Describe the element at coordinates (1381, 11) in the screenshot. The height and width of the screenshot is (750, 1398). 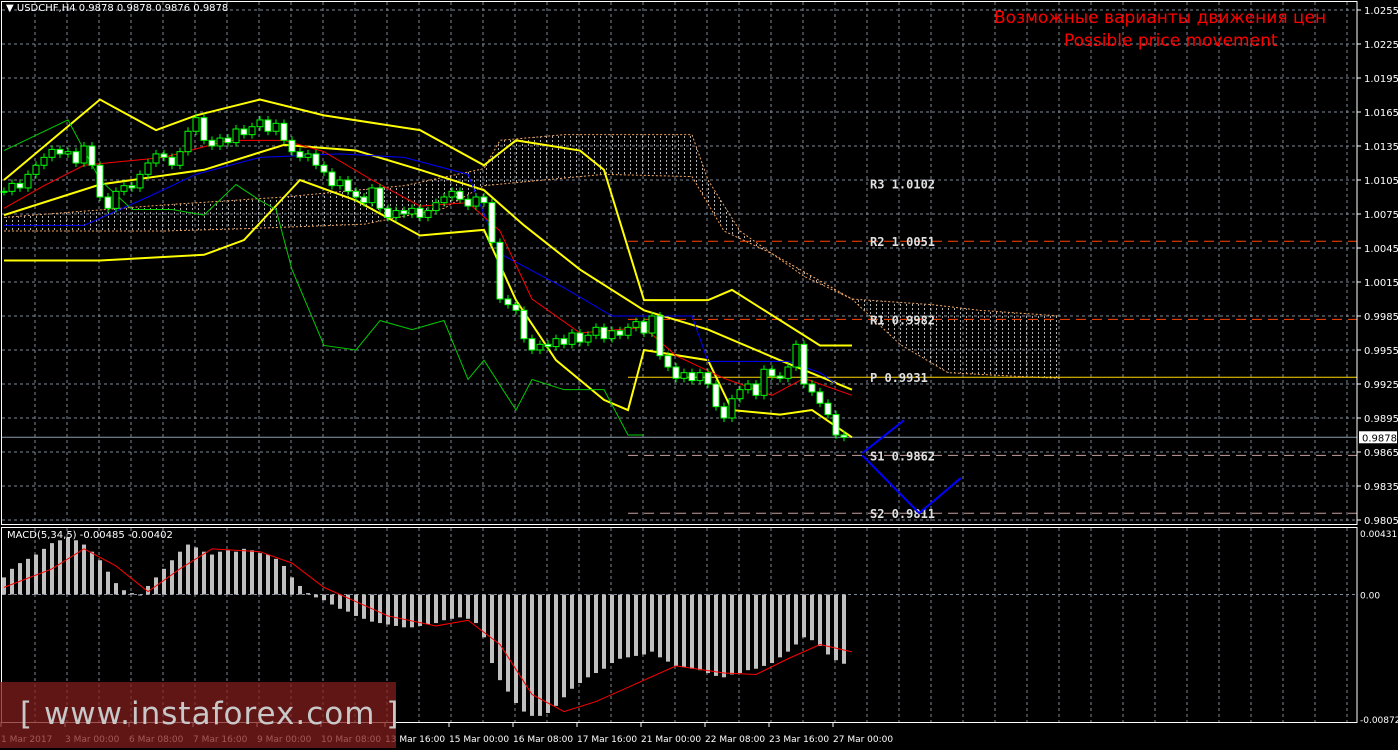
I see `y-tick-label: 1.0255` at that location.